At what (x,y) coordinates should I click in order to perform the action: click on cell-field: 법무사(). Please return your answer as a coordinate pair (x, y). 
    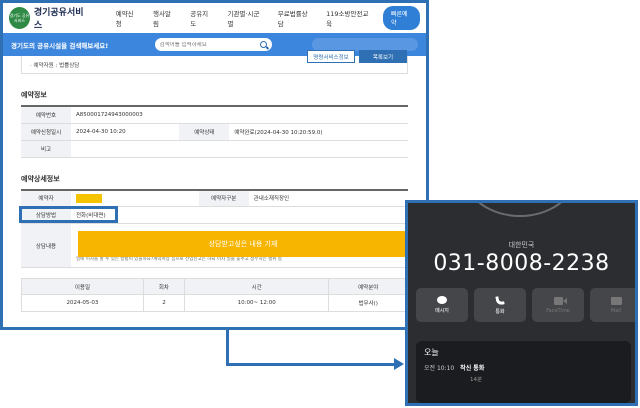
    Looking at the image, I should click on (368, 303).